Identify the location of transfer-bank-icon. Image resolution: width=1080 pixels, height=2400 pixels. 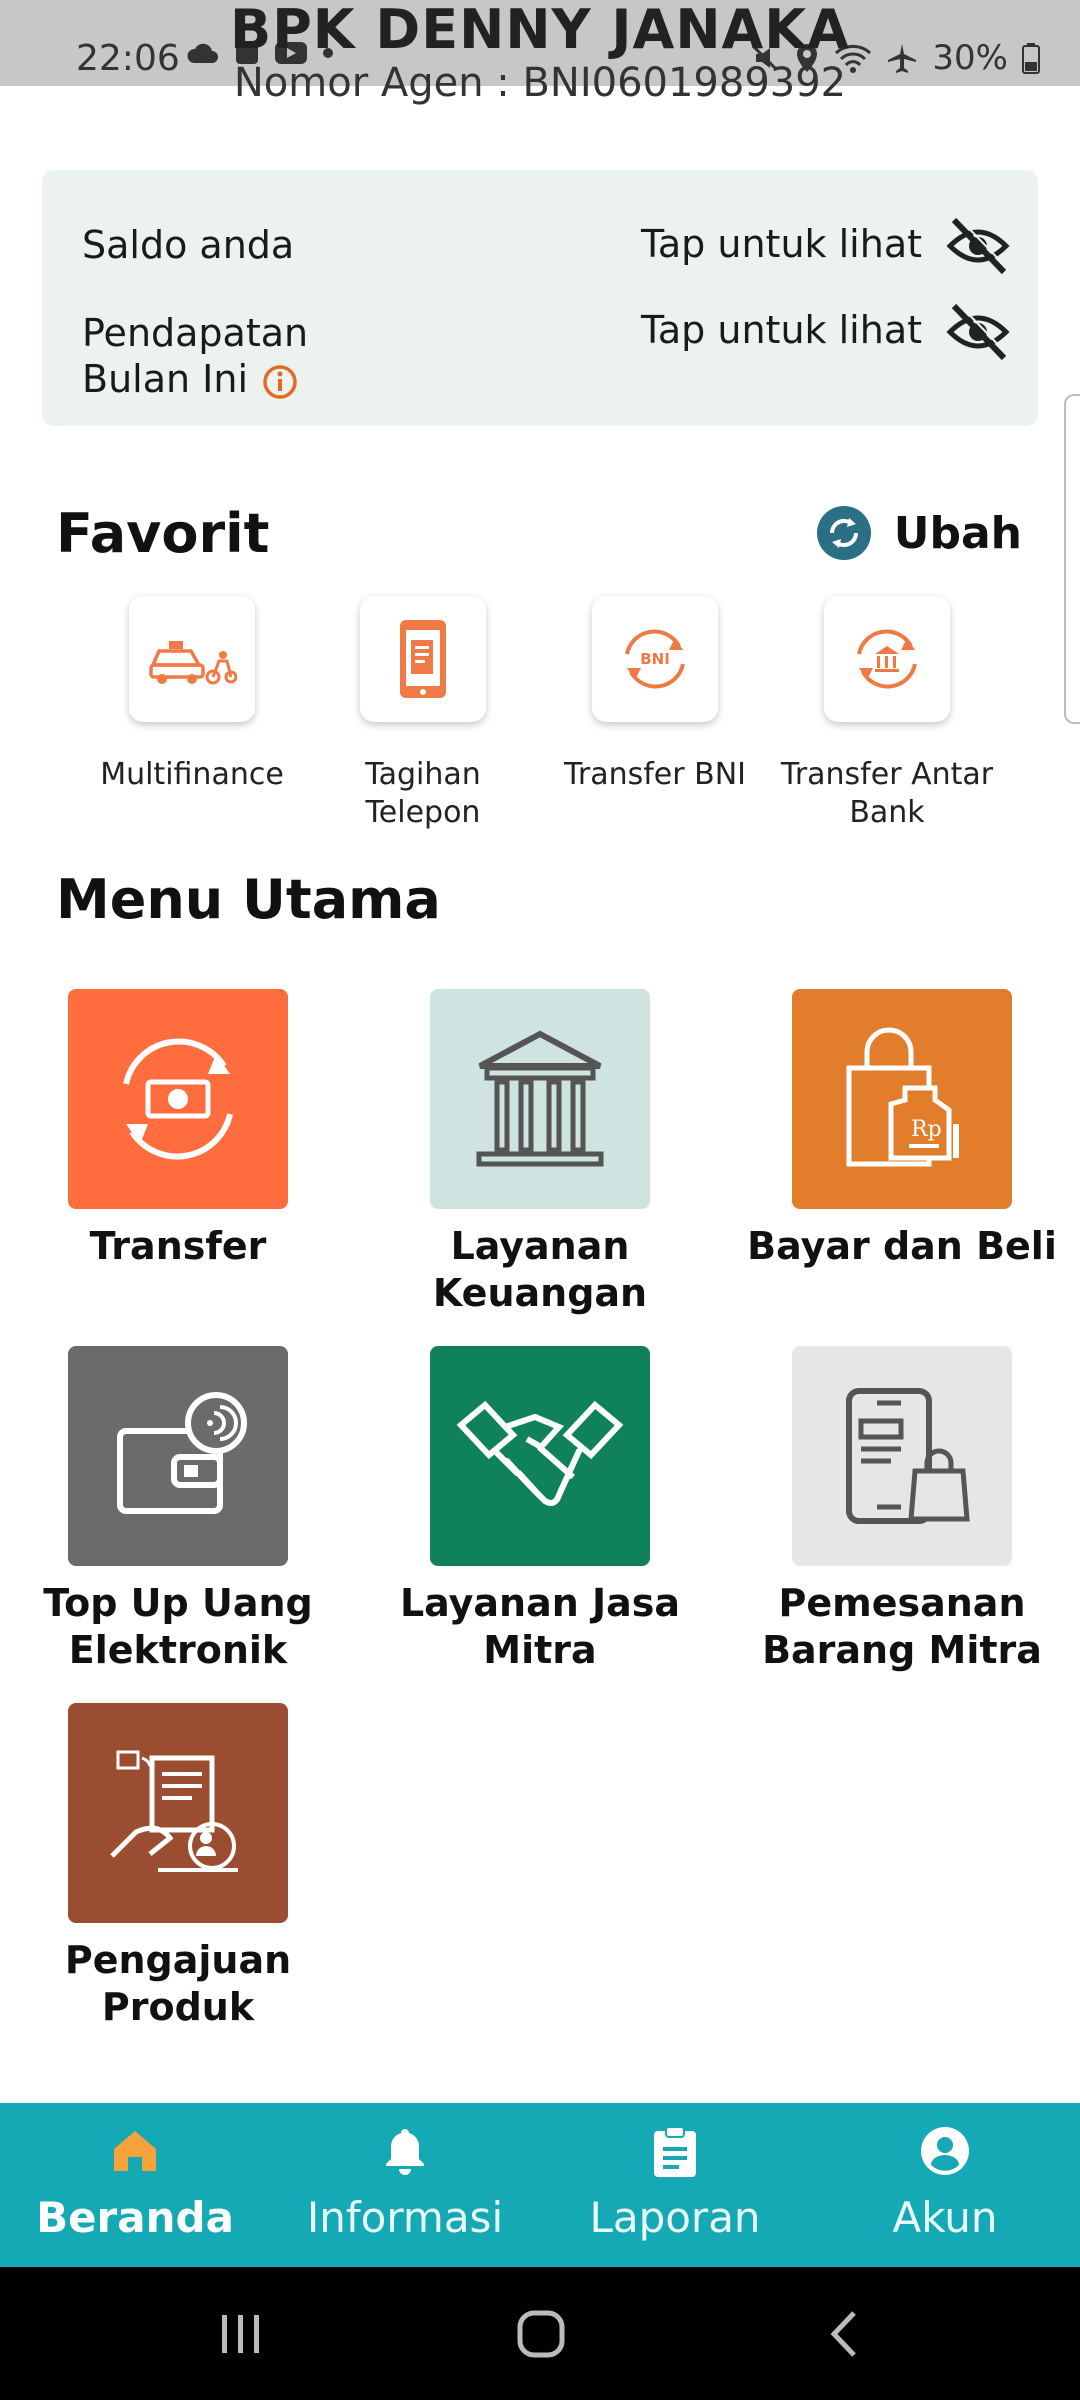
(887, 659).